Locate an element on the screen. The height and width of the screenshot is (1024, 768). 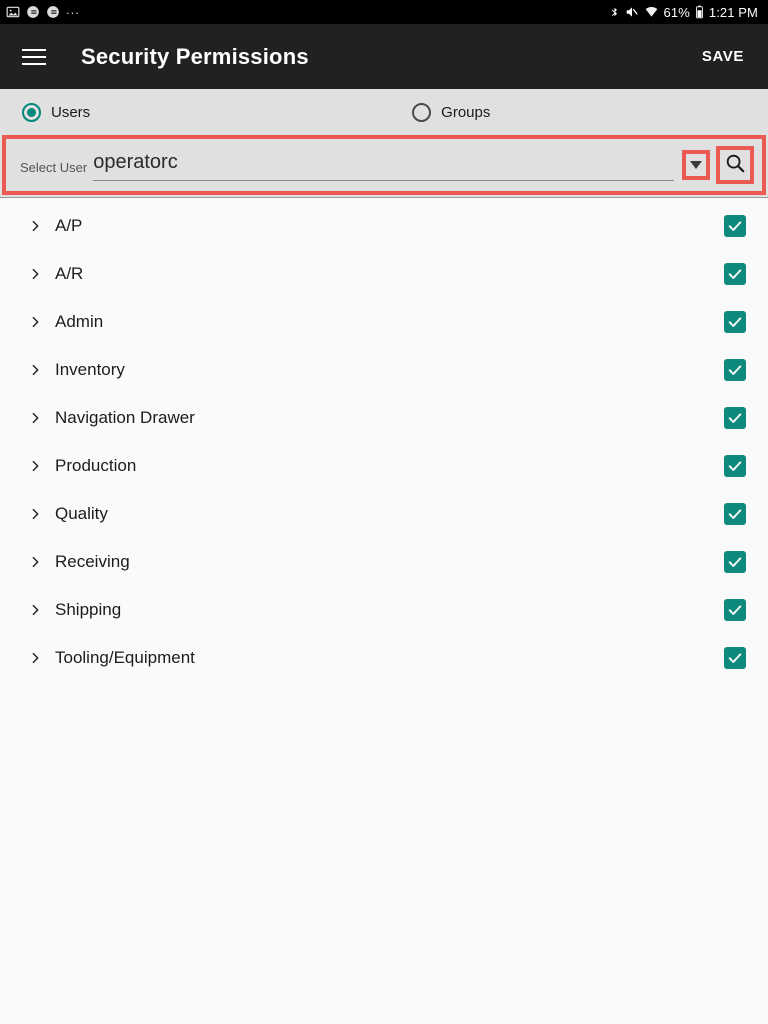
user-search-button is located at coordinates (735, 165).